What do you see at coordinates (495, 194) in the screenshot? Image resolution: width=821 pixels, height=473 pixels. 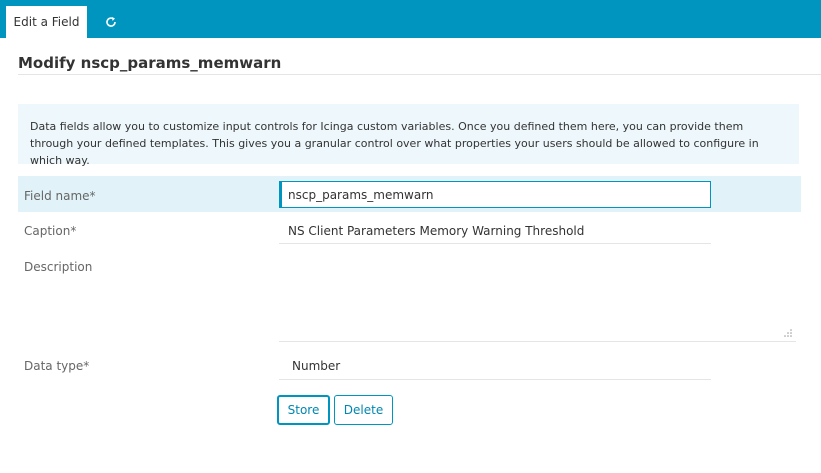 I see `field-name-input: nscp_params_memwarn` at bounding box center [495, 194].